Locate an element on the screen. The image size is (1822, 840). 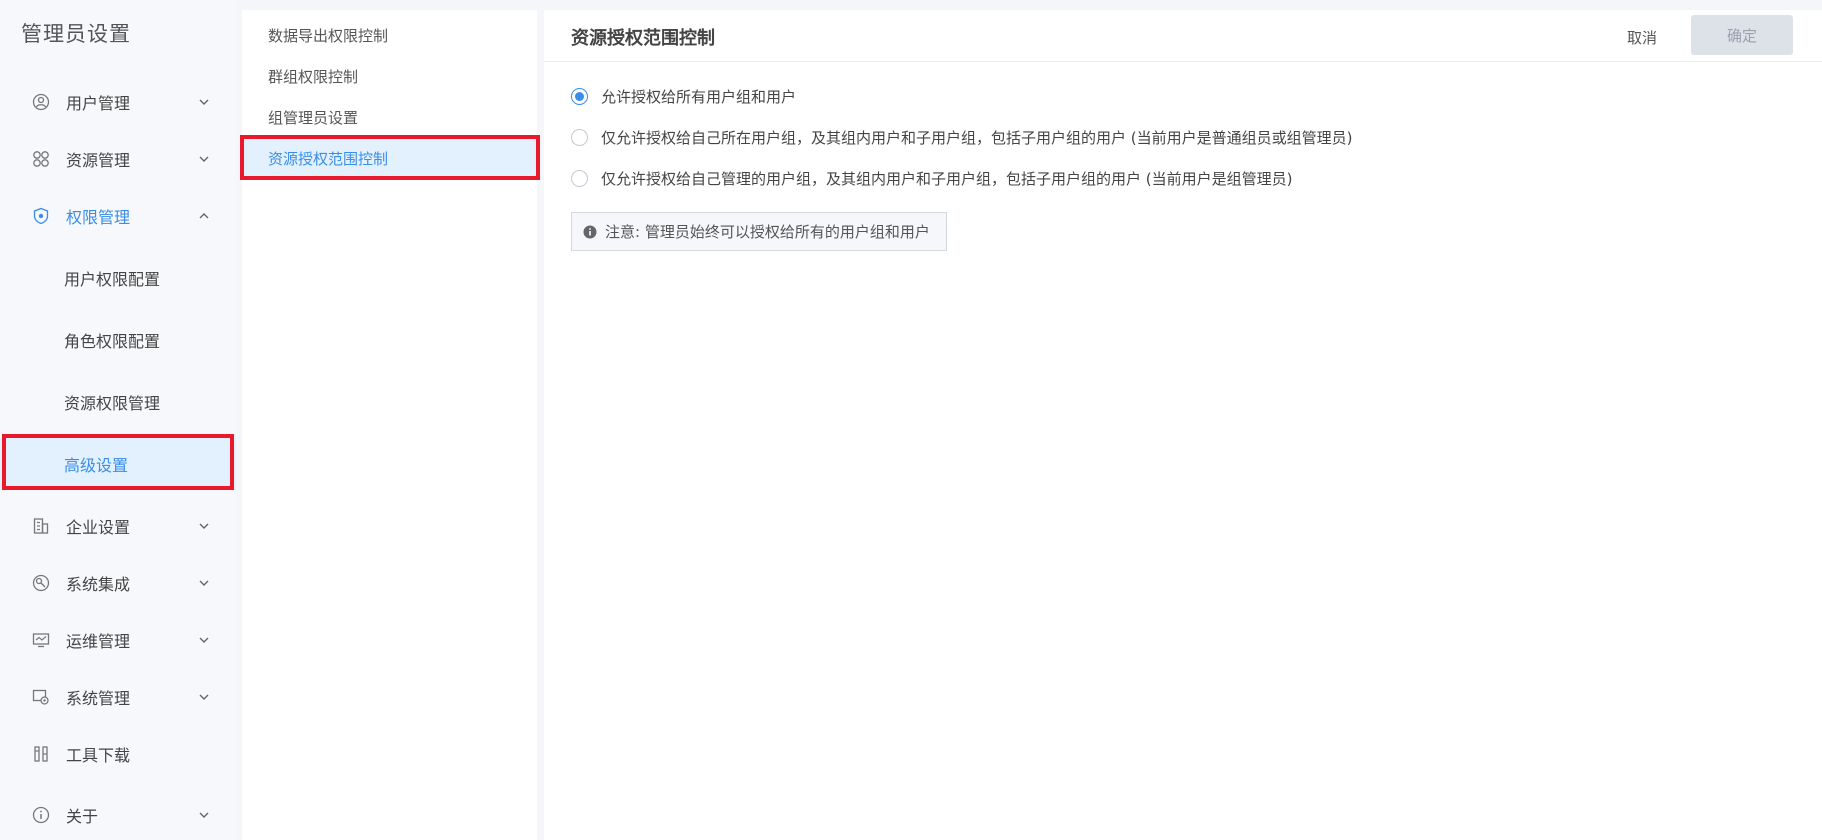
sidebar-item-system-integration: 系统集成 is located at coordinates (118, 583).